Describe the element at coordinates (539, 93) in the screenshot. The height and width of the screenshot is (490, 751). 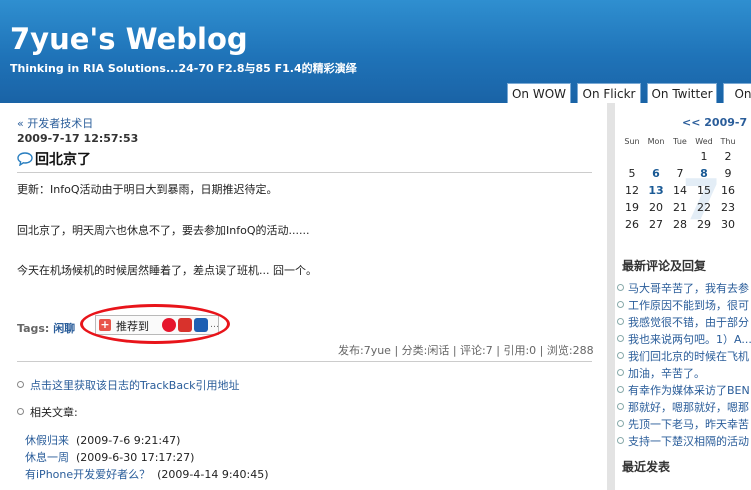
I see `tab-on-wow: On WOW` at that location.